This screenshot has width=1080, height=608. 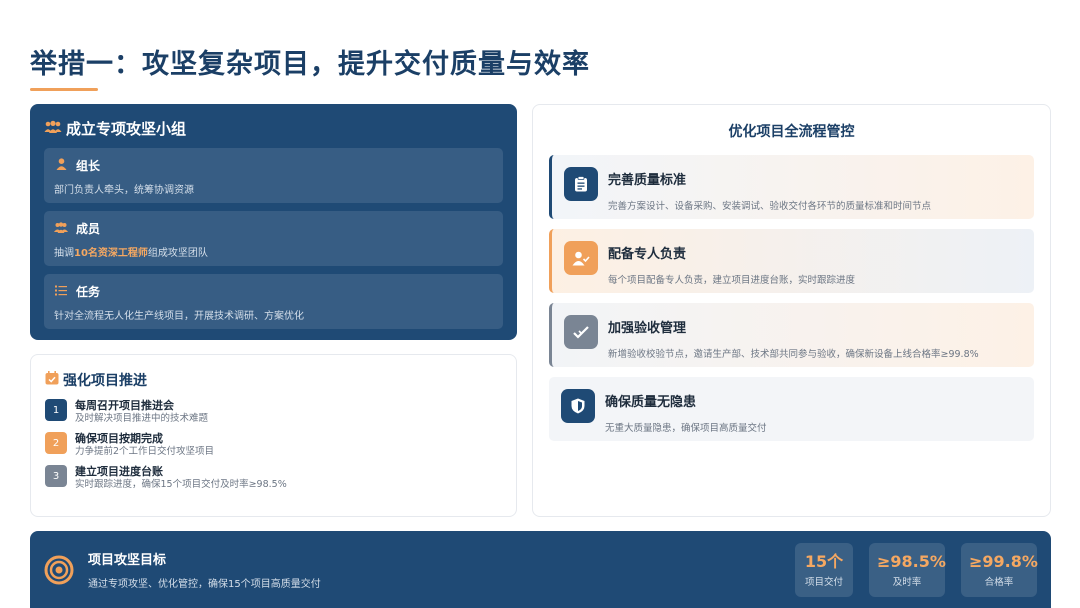 What do you see at coordinates (64, 89) in the screenshot?
I see `title-underline` at bounding box center [64, 89].